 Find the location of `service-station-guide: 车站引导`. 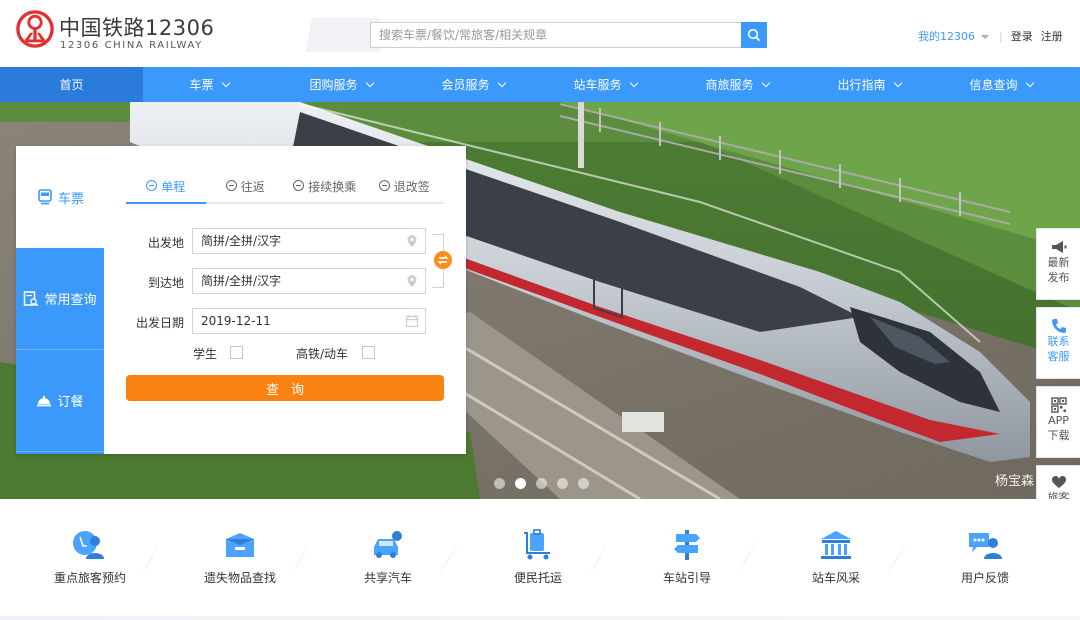

service-station-guide: 车站引导 is located at coordinates (687, 557).